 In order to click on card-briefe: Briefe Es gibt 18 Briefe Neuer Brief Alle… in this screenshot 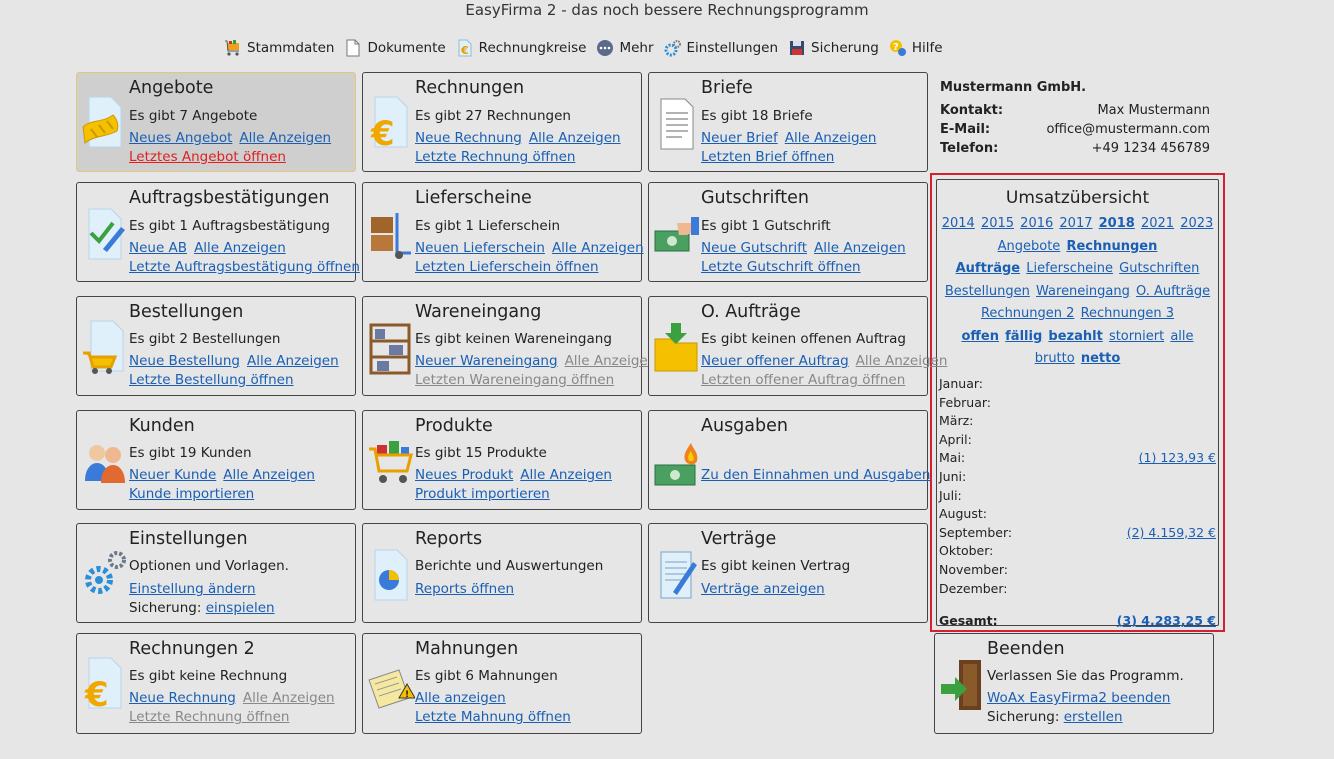, I will do `click(788, 122)`.